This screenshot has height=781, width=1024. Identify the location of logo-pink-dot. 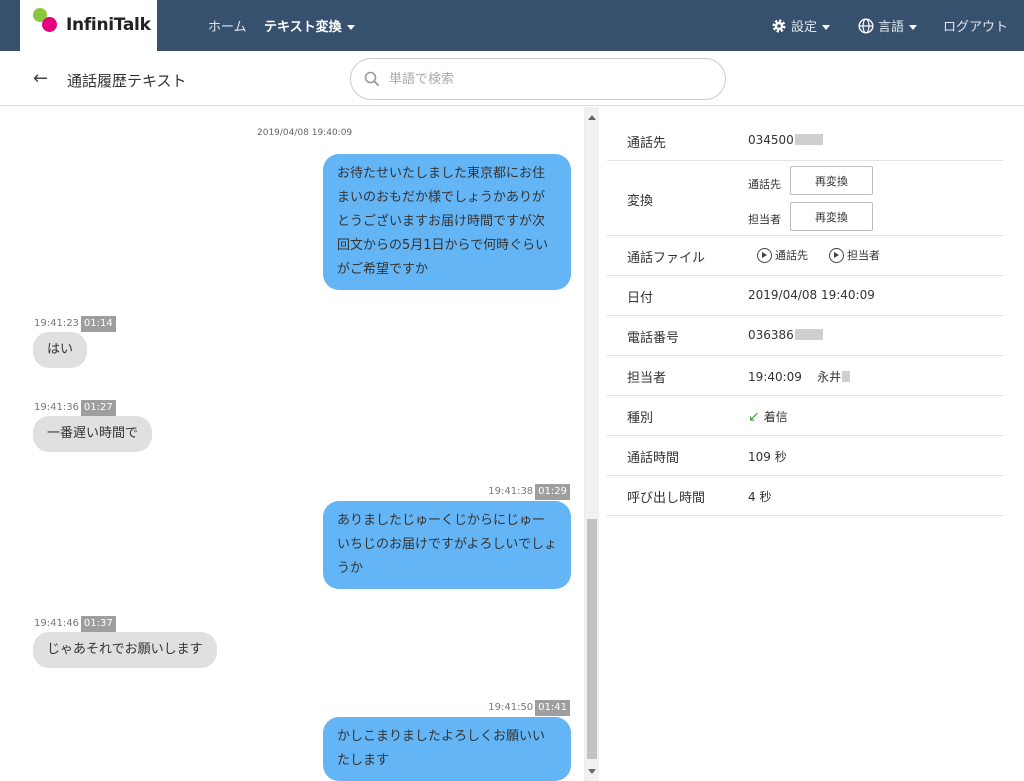
(49, 24).